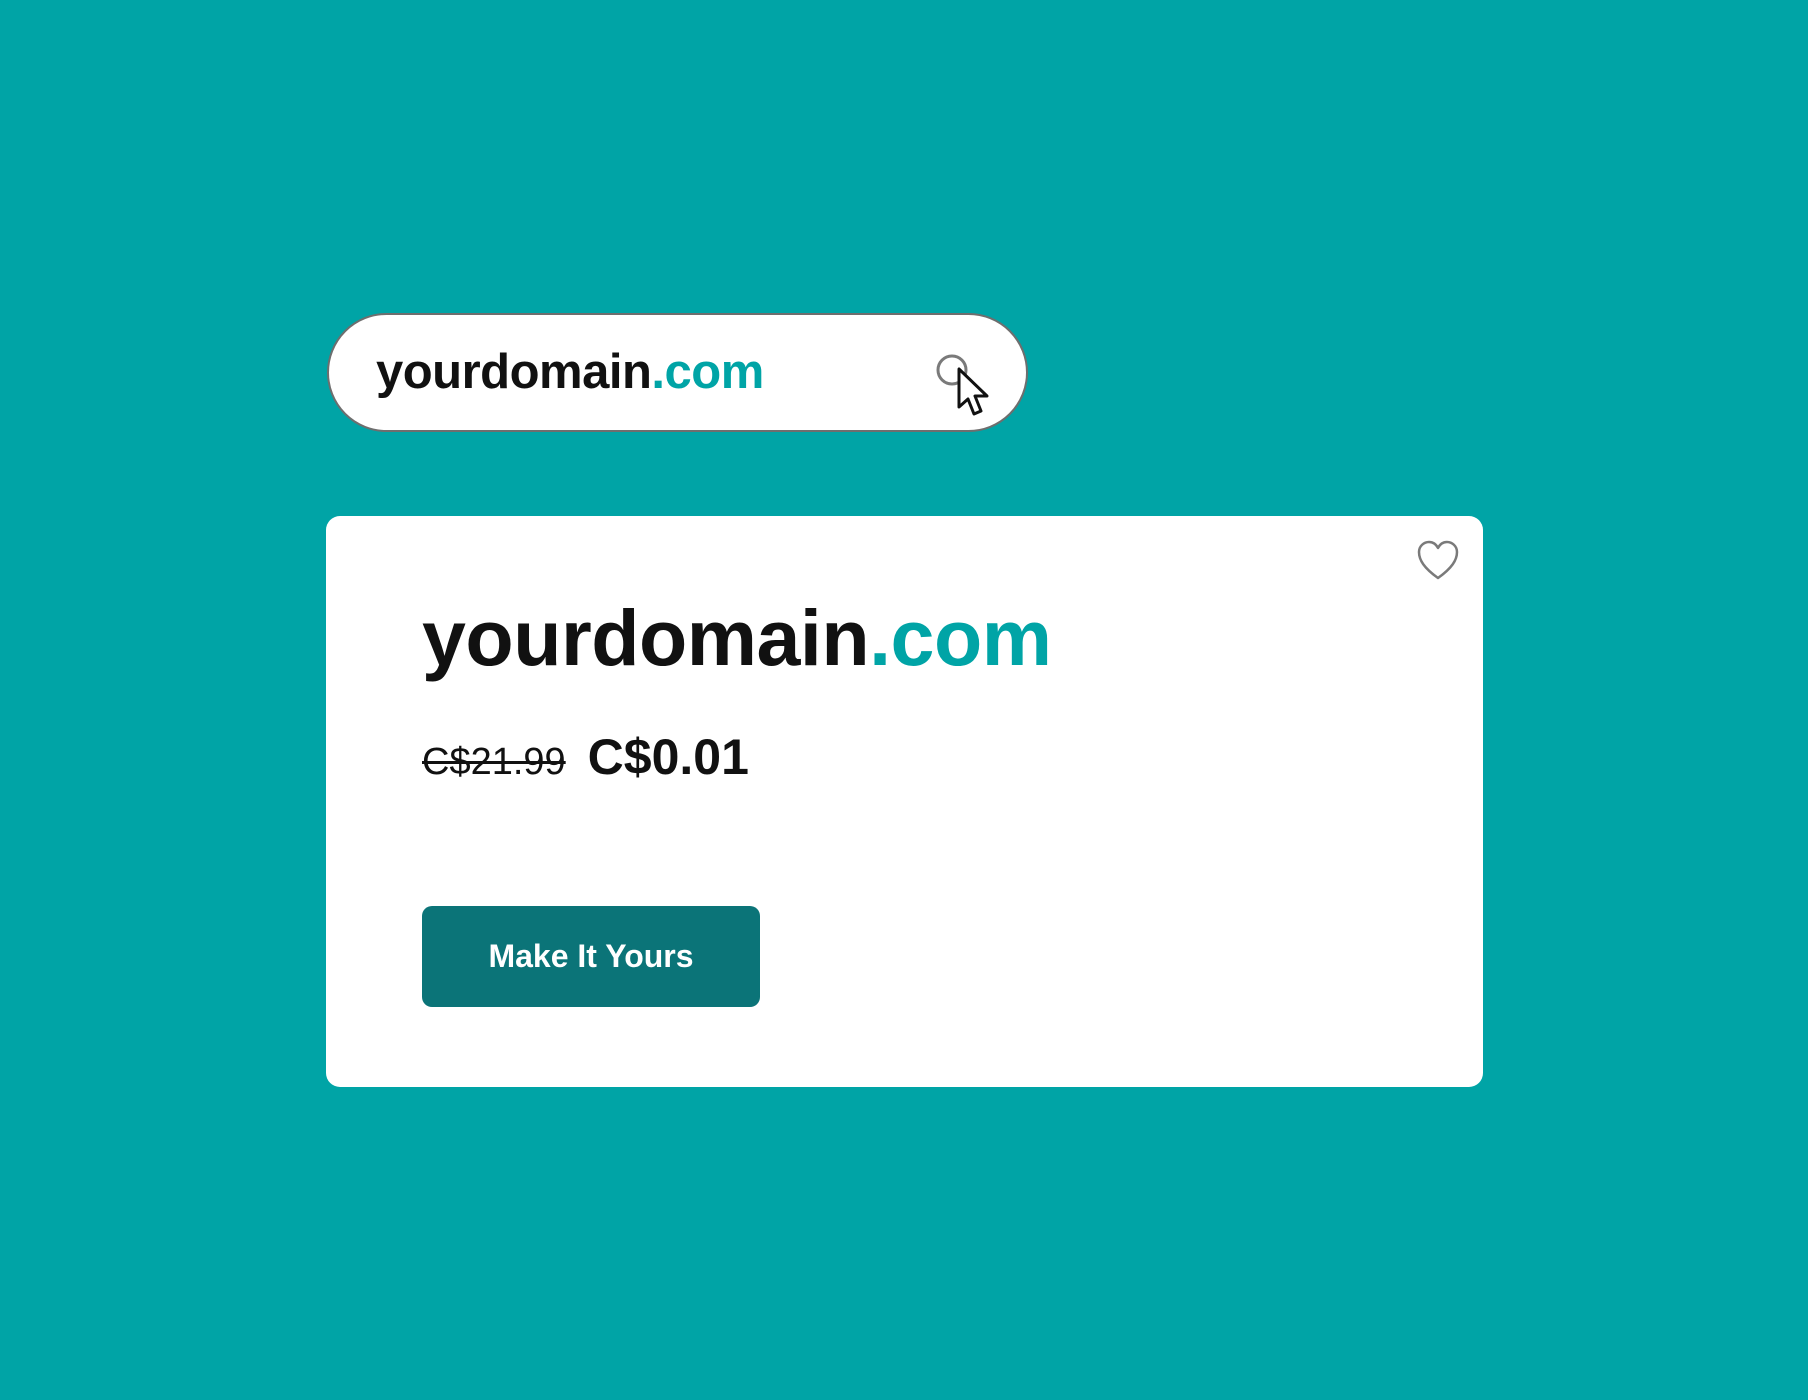  I want to click on search-input-value: yourdomain.com, so click(570, 372).